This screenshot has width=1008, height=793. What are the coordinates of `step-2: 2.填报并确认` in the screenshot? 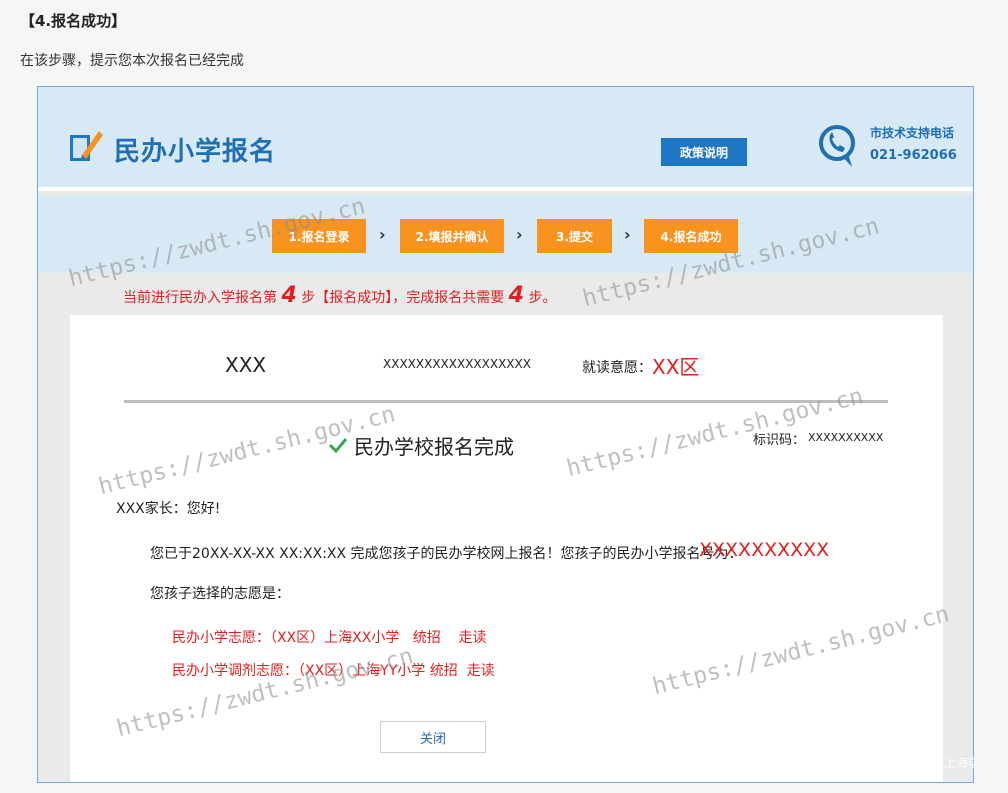 It's located at (452, 236).